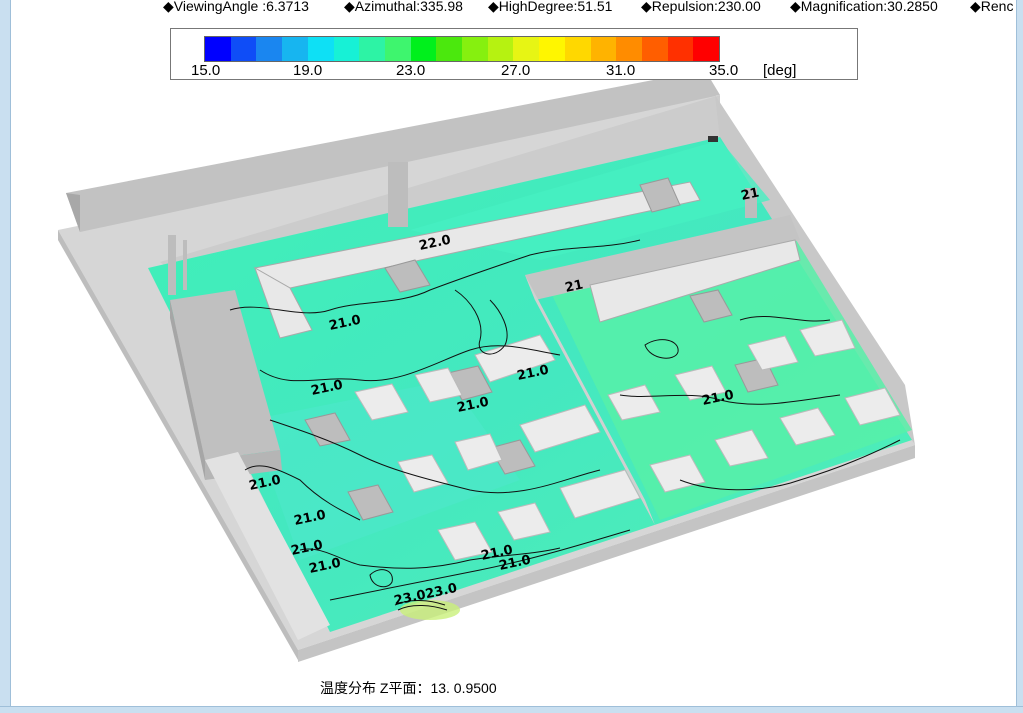  What do you see at coordinates (724, 70) in the screenshot?
I see `legend-tick: 35.0` at bounding box center [724, 70].